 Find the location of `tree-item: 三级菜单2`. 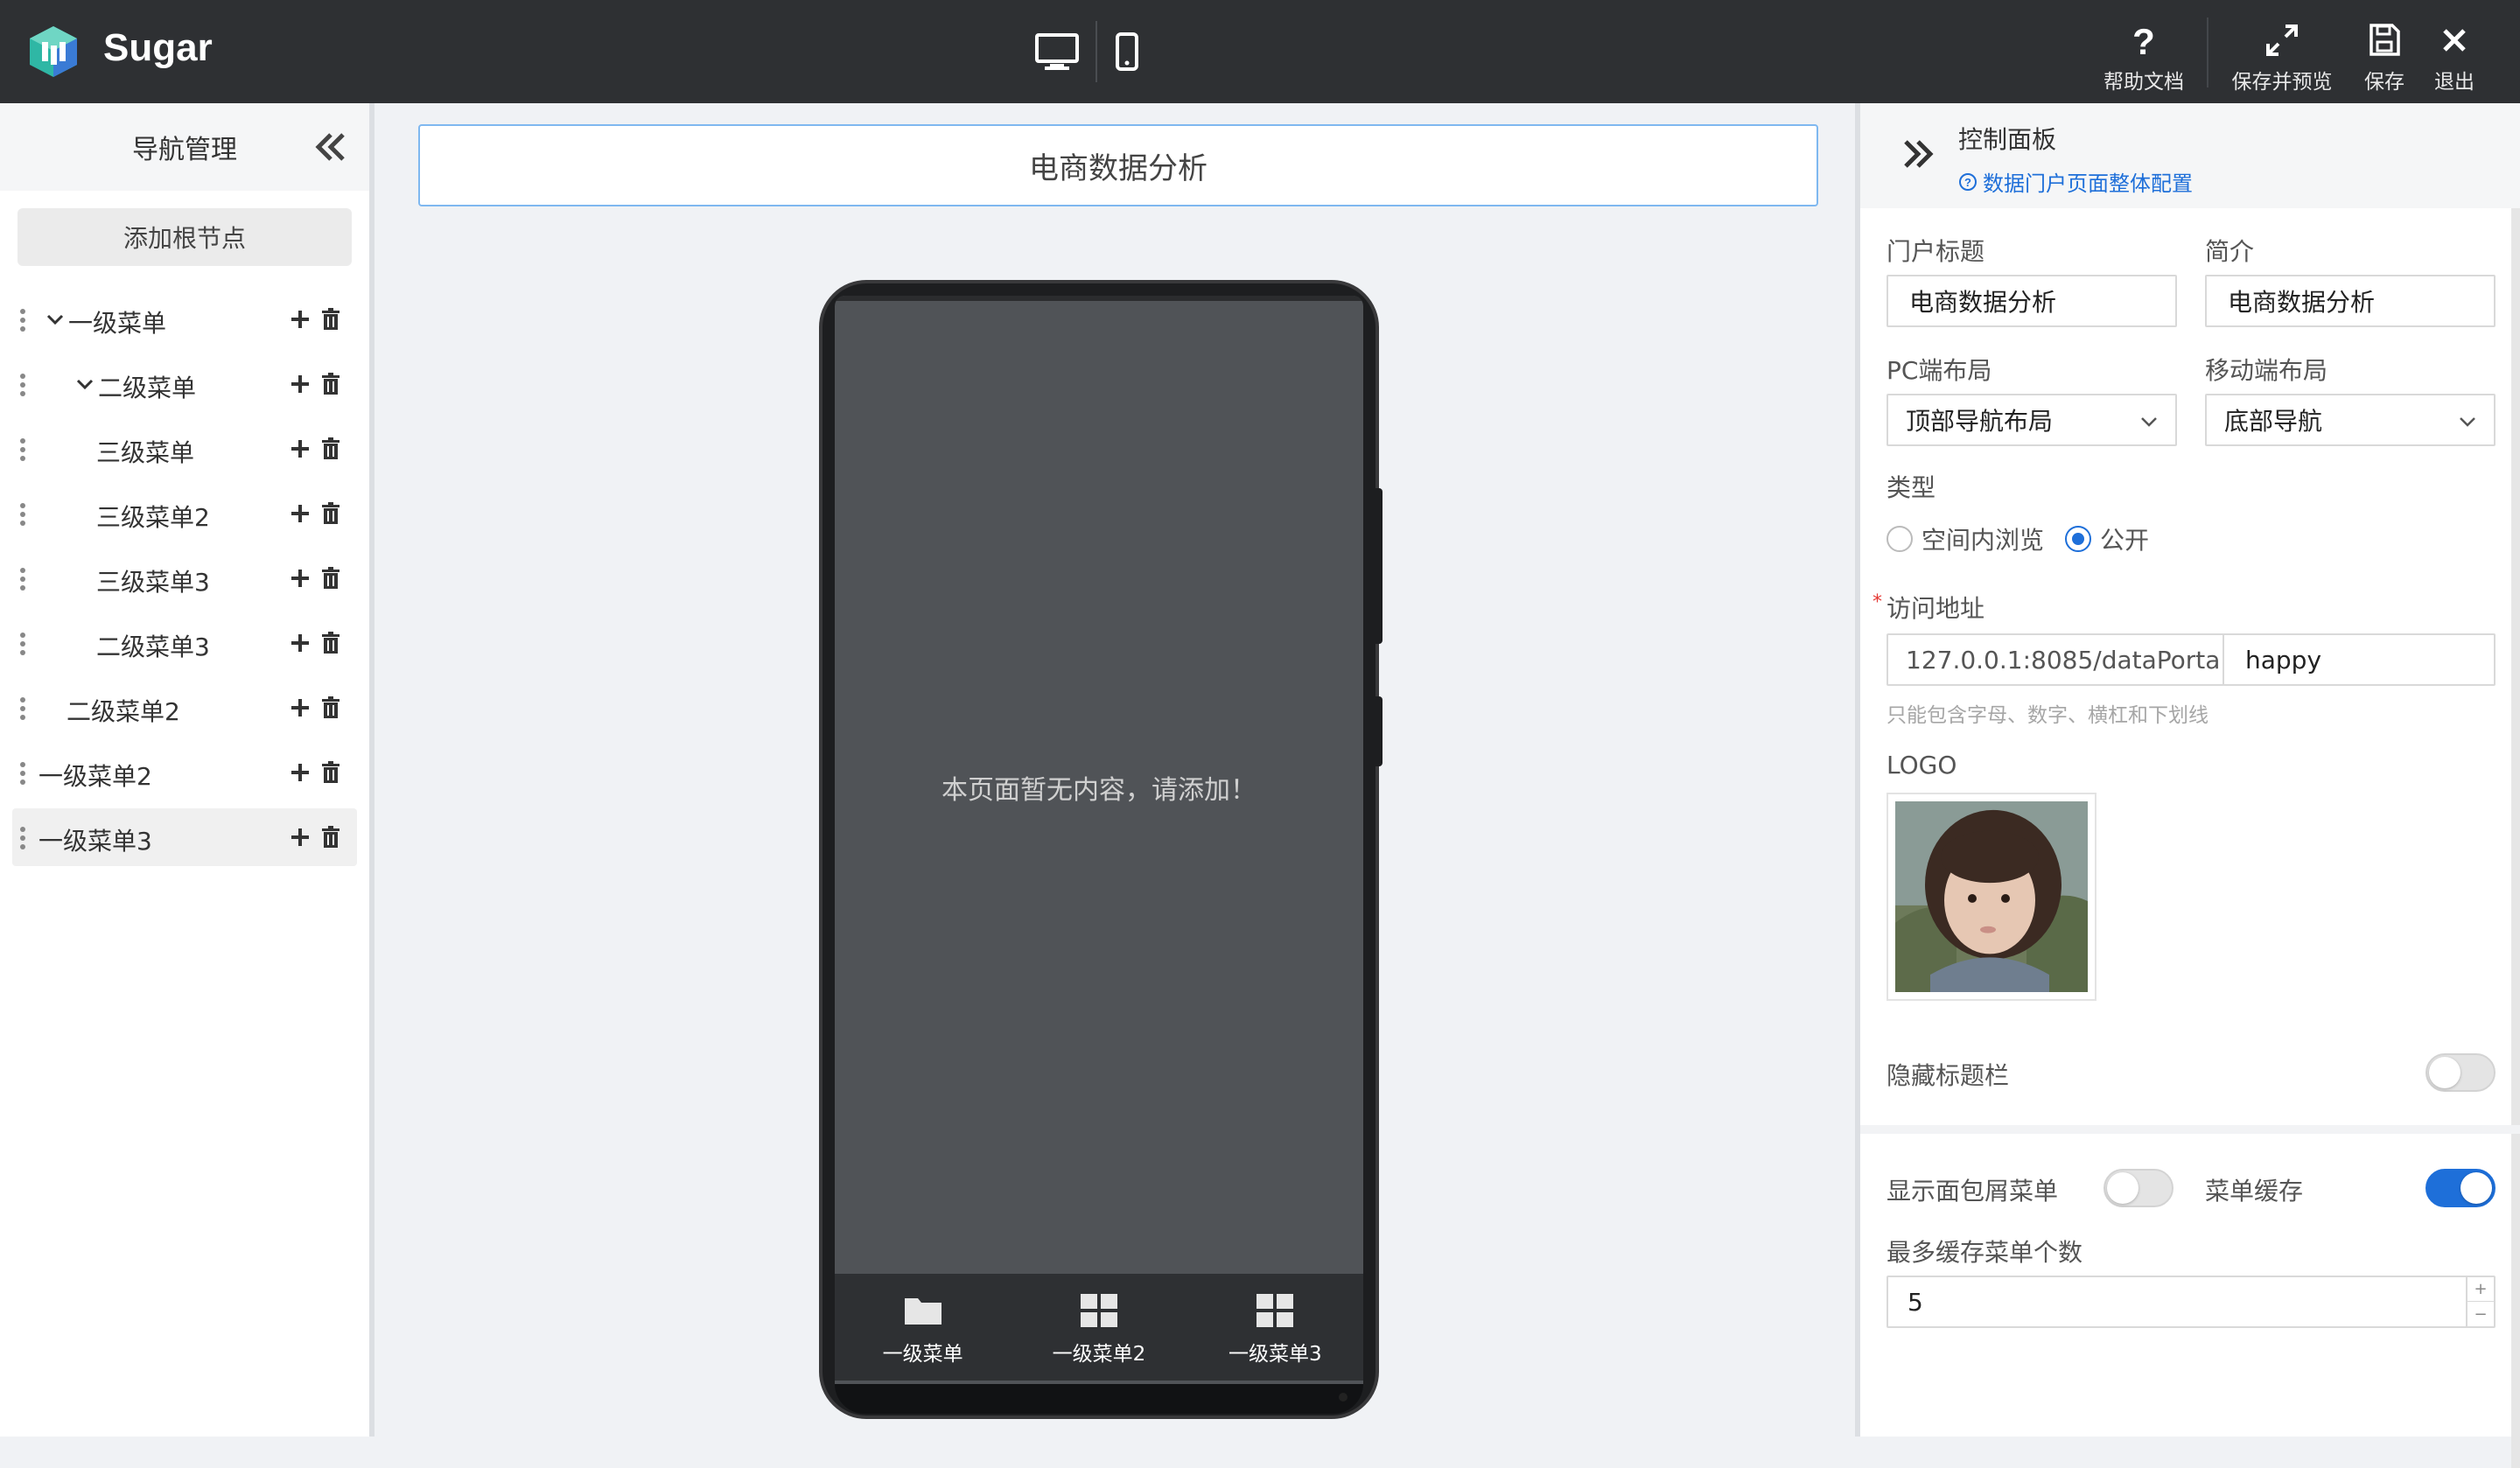

tree-item: 三级菜单2 is located at coordinates (184, 513).